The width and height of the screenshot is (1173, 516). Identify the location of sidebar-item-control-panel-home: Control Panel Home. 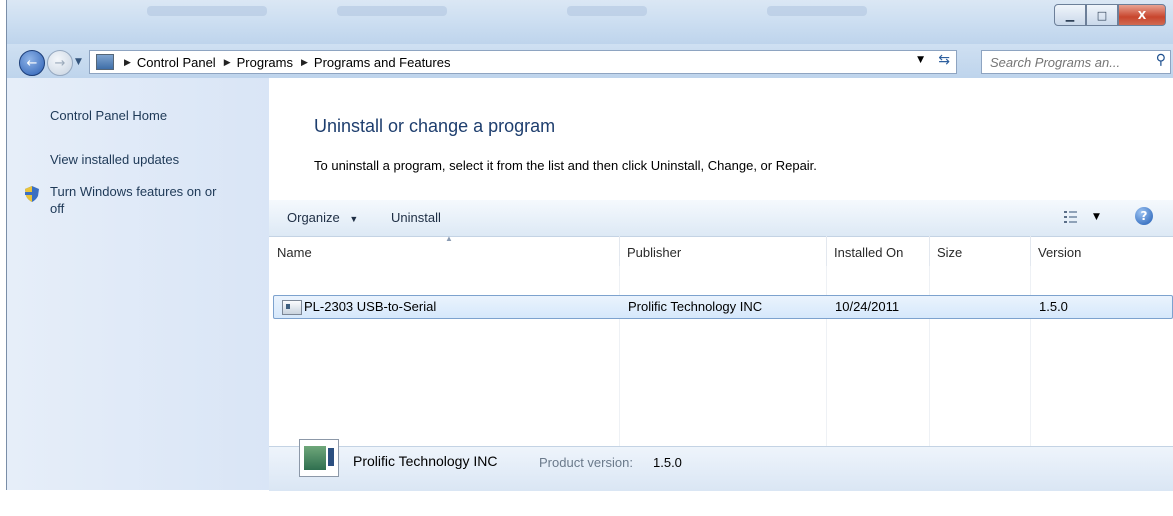
(108, 115).